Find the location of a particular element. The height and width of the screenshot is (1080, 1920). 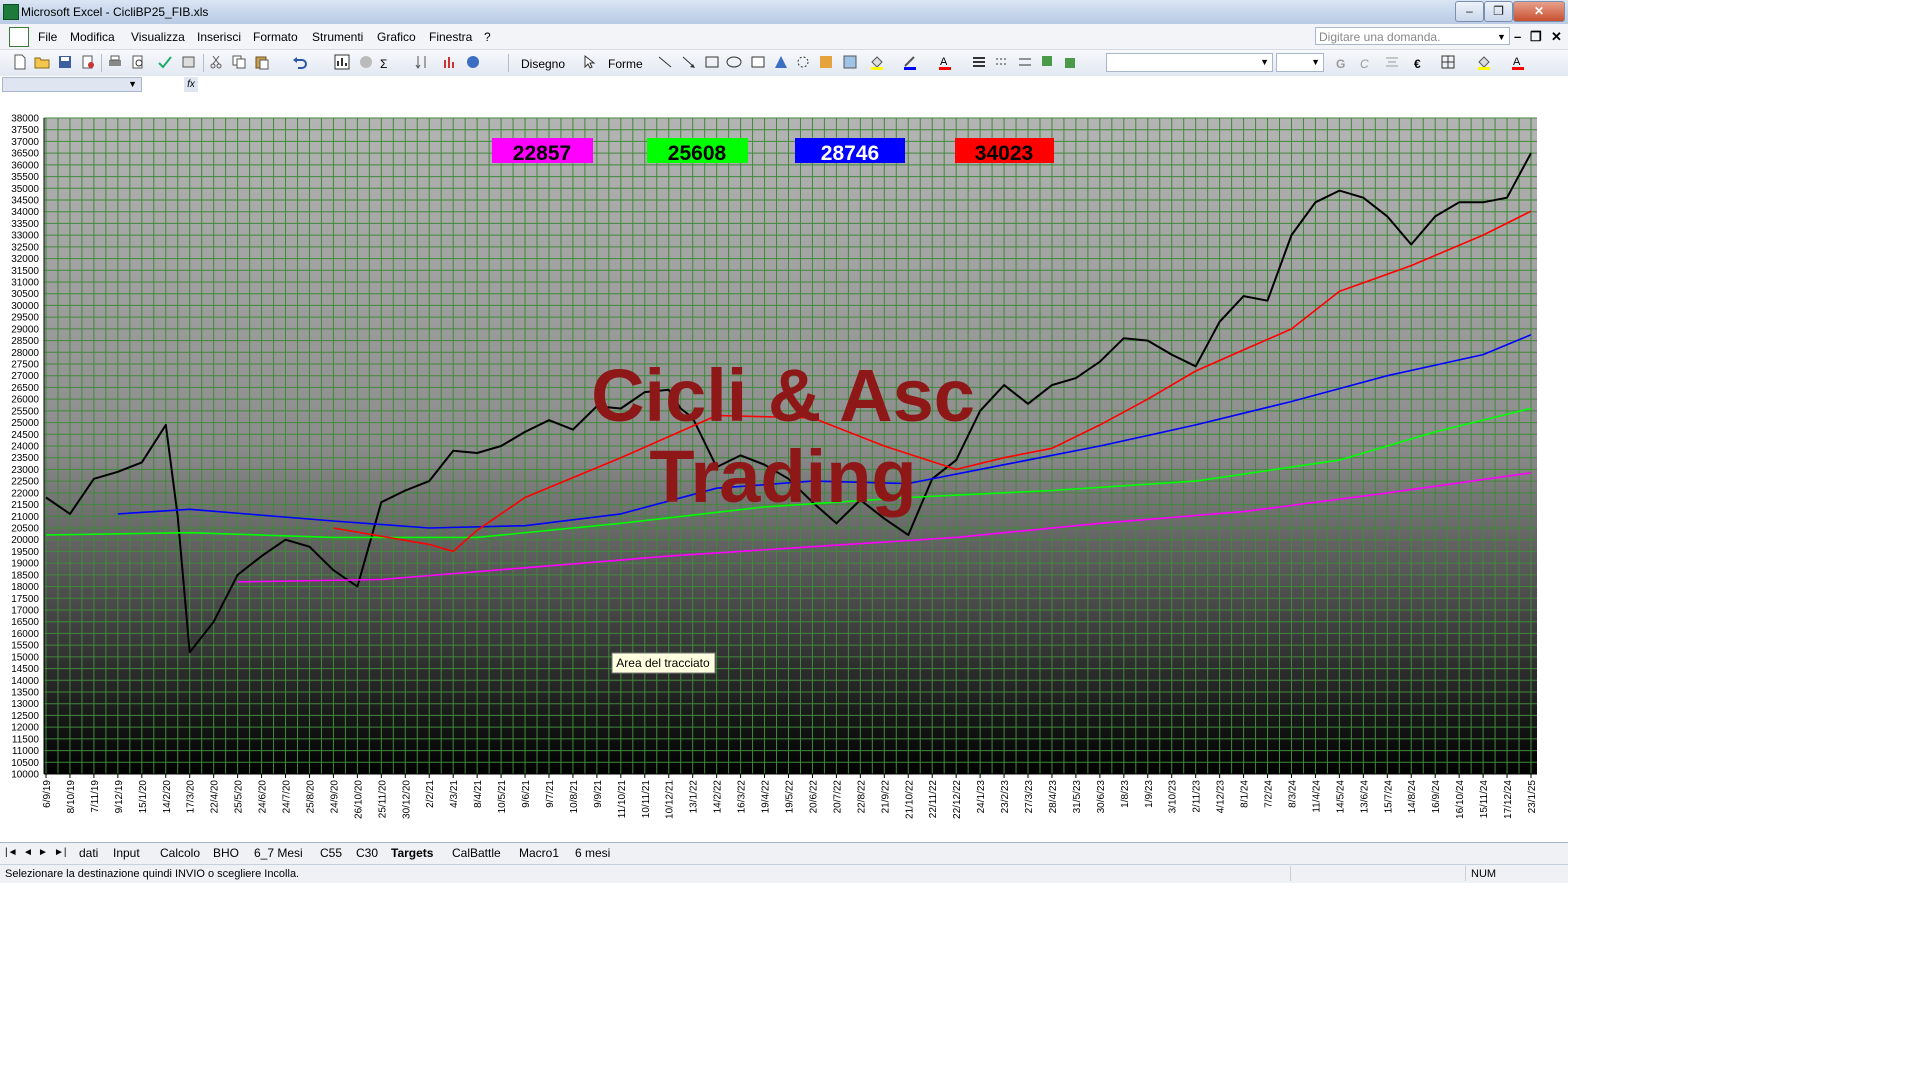

fill-color-icon is located at coordinates (877, 62).